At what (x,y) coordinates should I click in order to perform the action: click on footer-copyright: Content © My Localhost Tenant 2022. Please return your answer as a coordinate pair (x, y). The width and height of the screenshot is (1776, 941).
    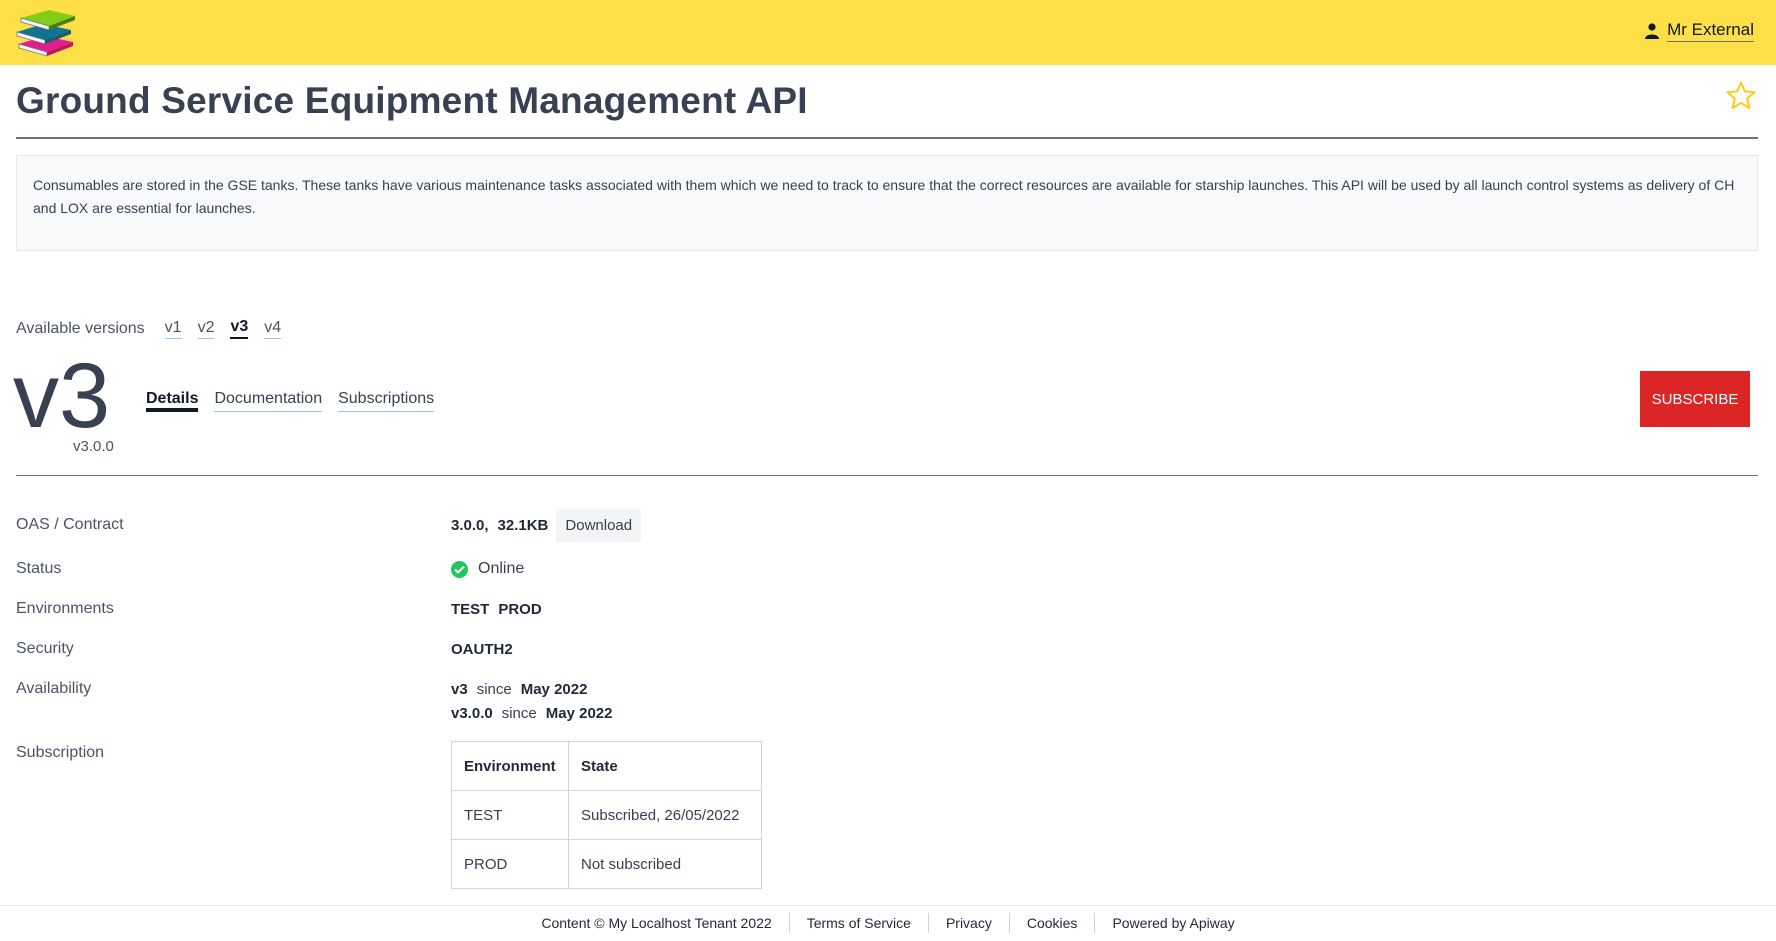
    Looking at the image, I should click on (657, 923).